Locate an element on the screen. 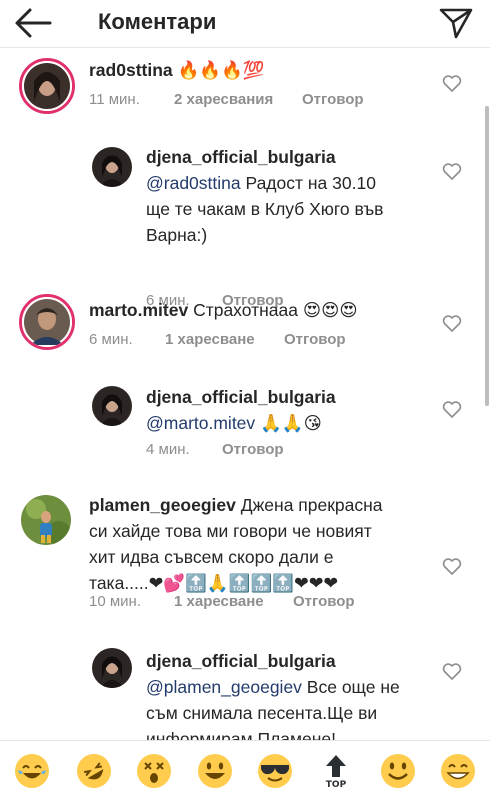  arrow-left-icon is located at coordinates (33, 23).